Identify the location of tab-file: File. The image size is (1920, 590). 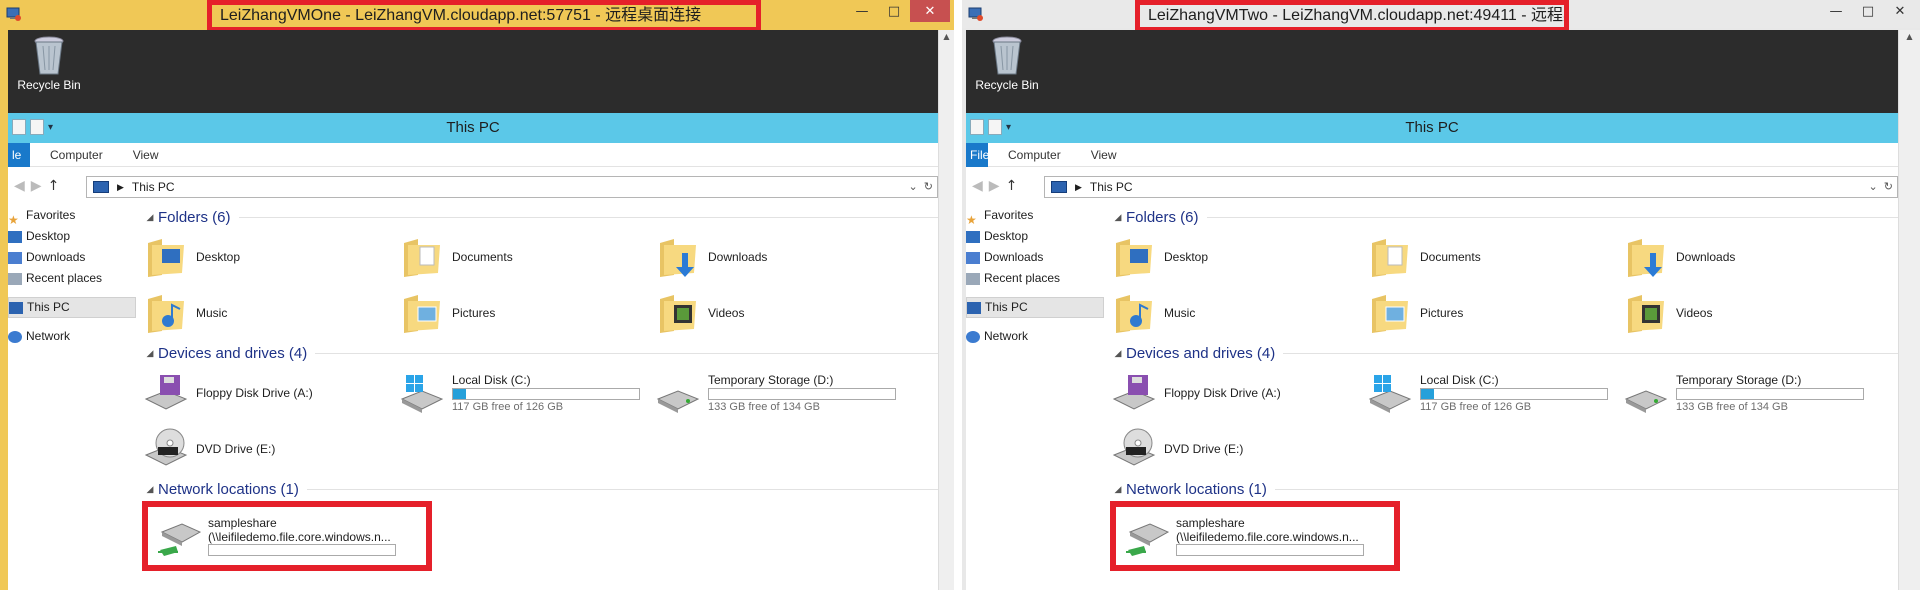
(977, 154).